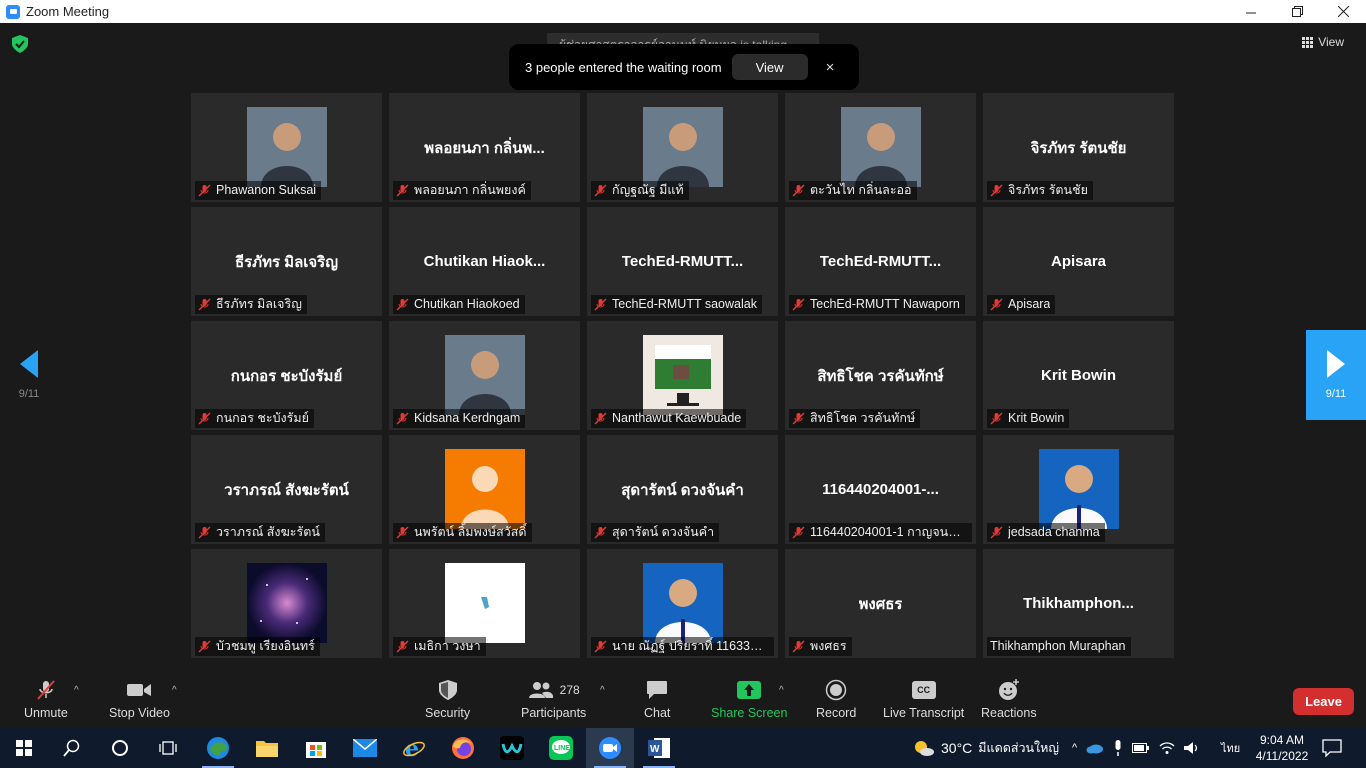  I want to click on participant-name-label: Phawanon Suksai, so click(258, 190).